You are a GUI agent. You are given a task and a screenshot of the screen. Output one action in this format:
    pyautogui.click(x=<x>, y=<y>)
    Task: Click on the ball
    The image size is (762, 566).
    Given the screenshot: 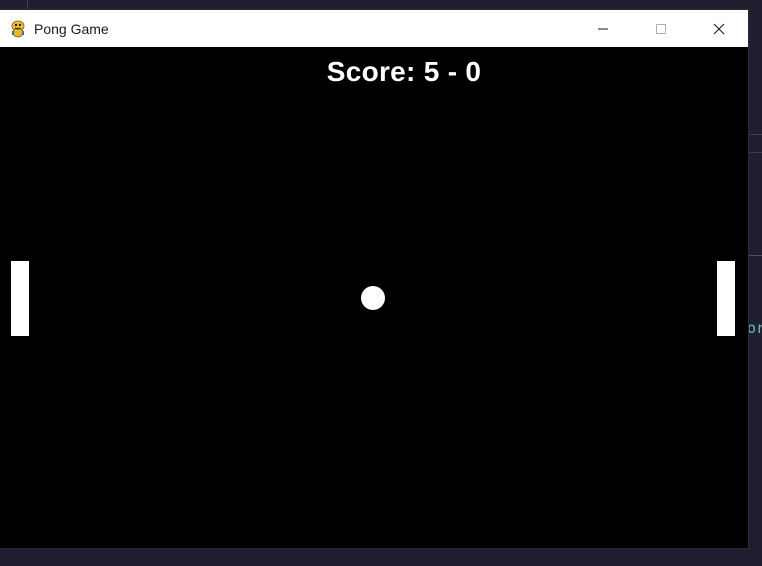 What is the action you would take?
    pyautogui.click(x=373, y=298)
    